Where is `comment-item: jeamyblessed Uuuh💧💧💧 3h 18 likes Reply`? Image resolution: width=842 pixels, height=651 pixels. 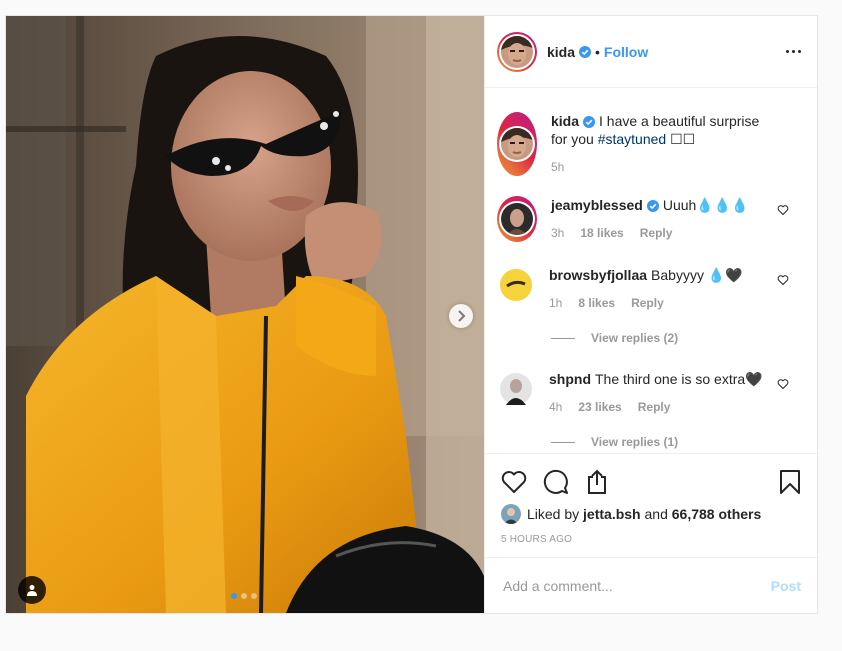 comment-item: jeamyblessed Uuuh💧💧💧 3h 18 likes Reply is located at coordinates (651, 219).